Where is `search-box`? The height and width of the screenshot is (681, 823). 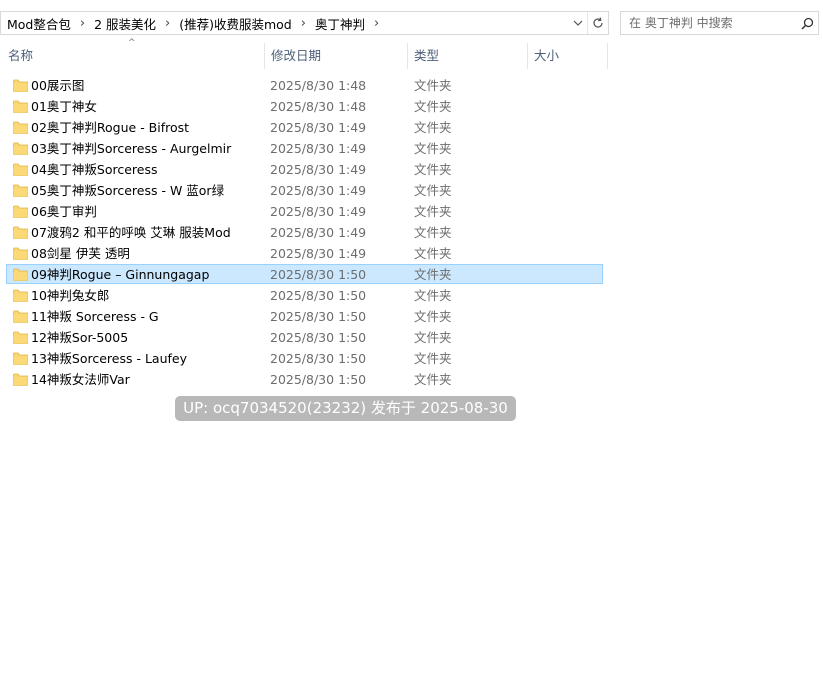
search-box is located at coordinates (719, 23).